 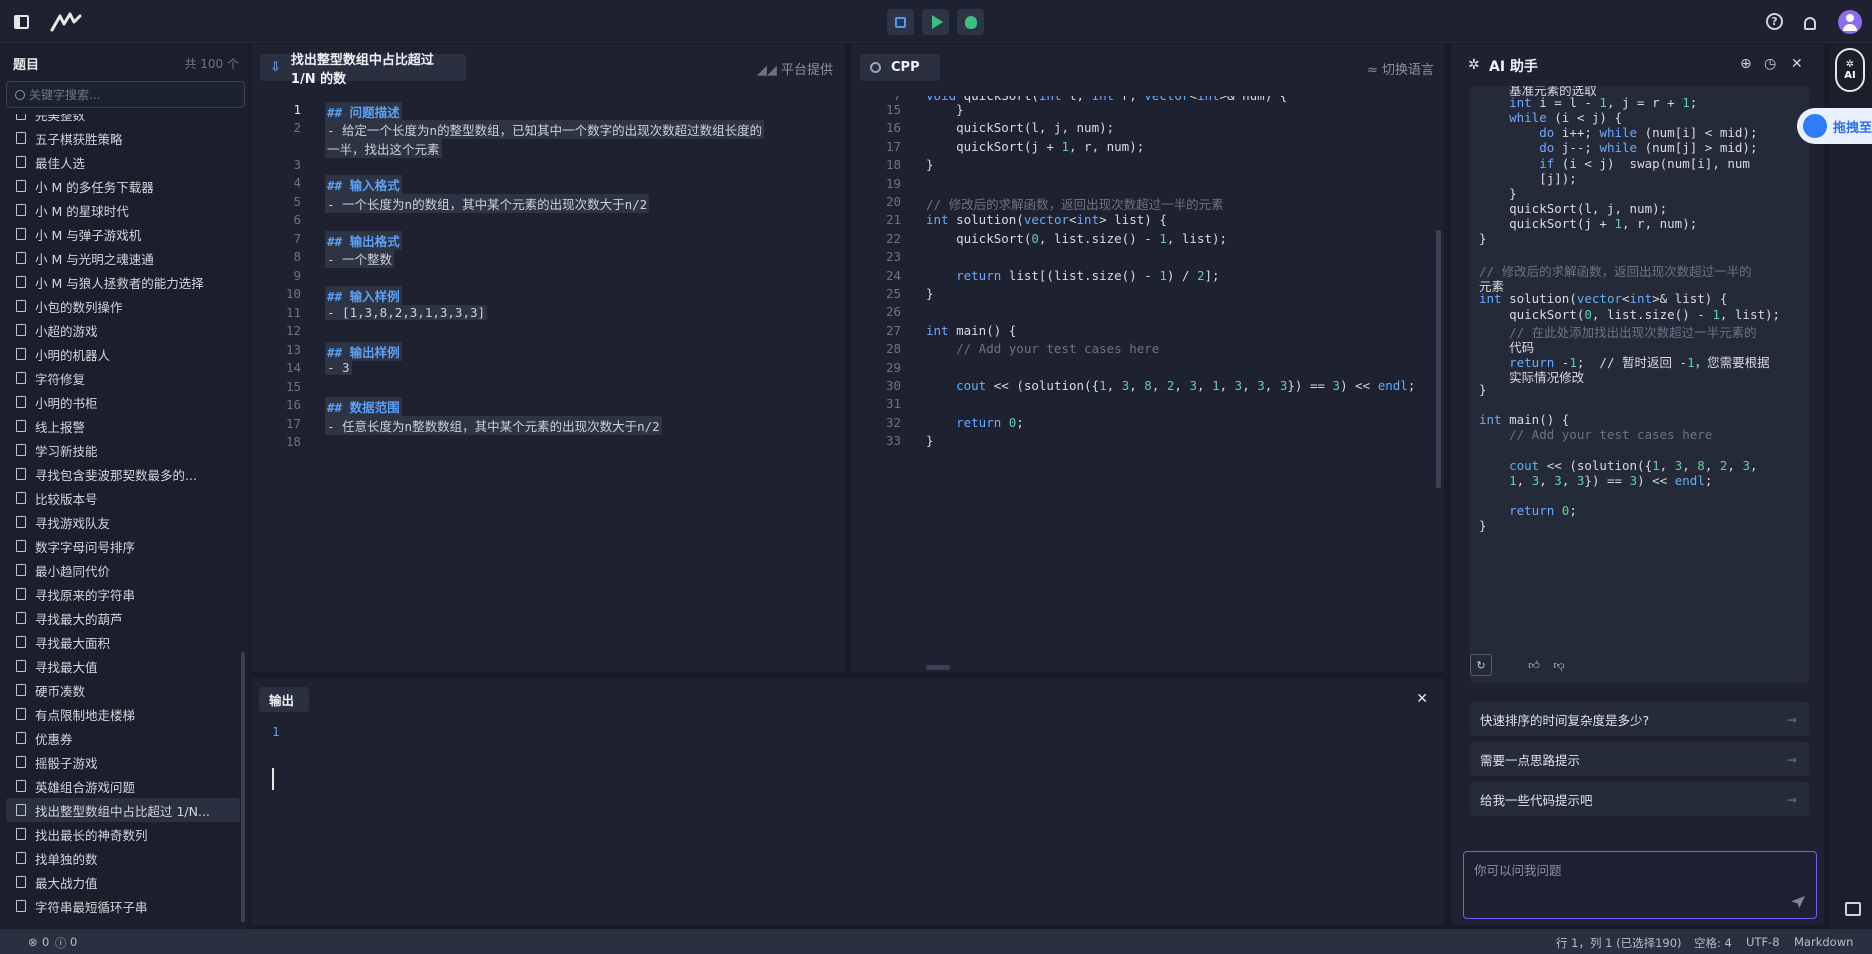 What do you see at coordinates (1834, 126) in the screenshot?
I see `drag-widget: 拖拽至` at bounding box center [1834, 126].